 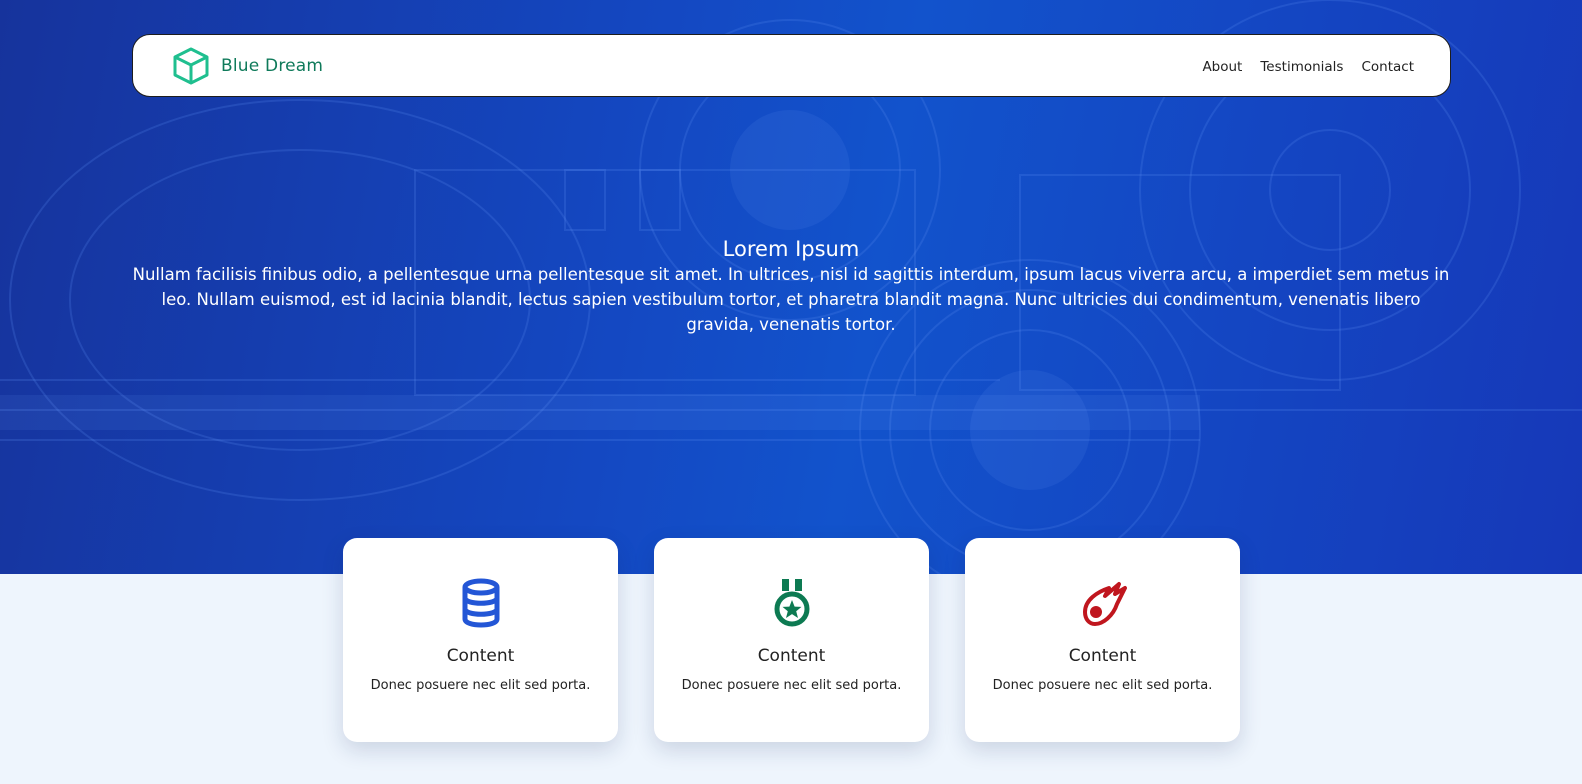 I want to click on database-icon, so click(x=480, y=603).